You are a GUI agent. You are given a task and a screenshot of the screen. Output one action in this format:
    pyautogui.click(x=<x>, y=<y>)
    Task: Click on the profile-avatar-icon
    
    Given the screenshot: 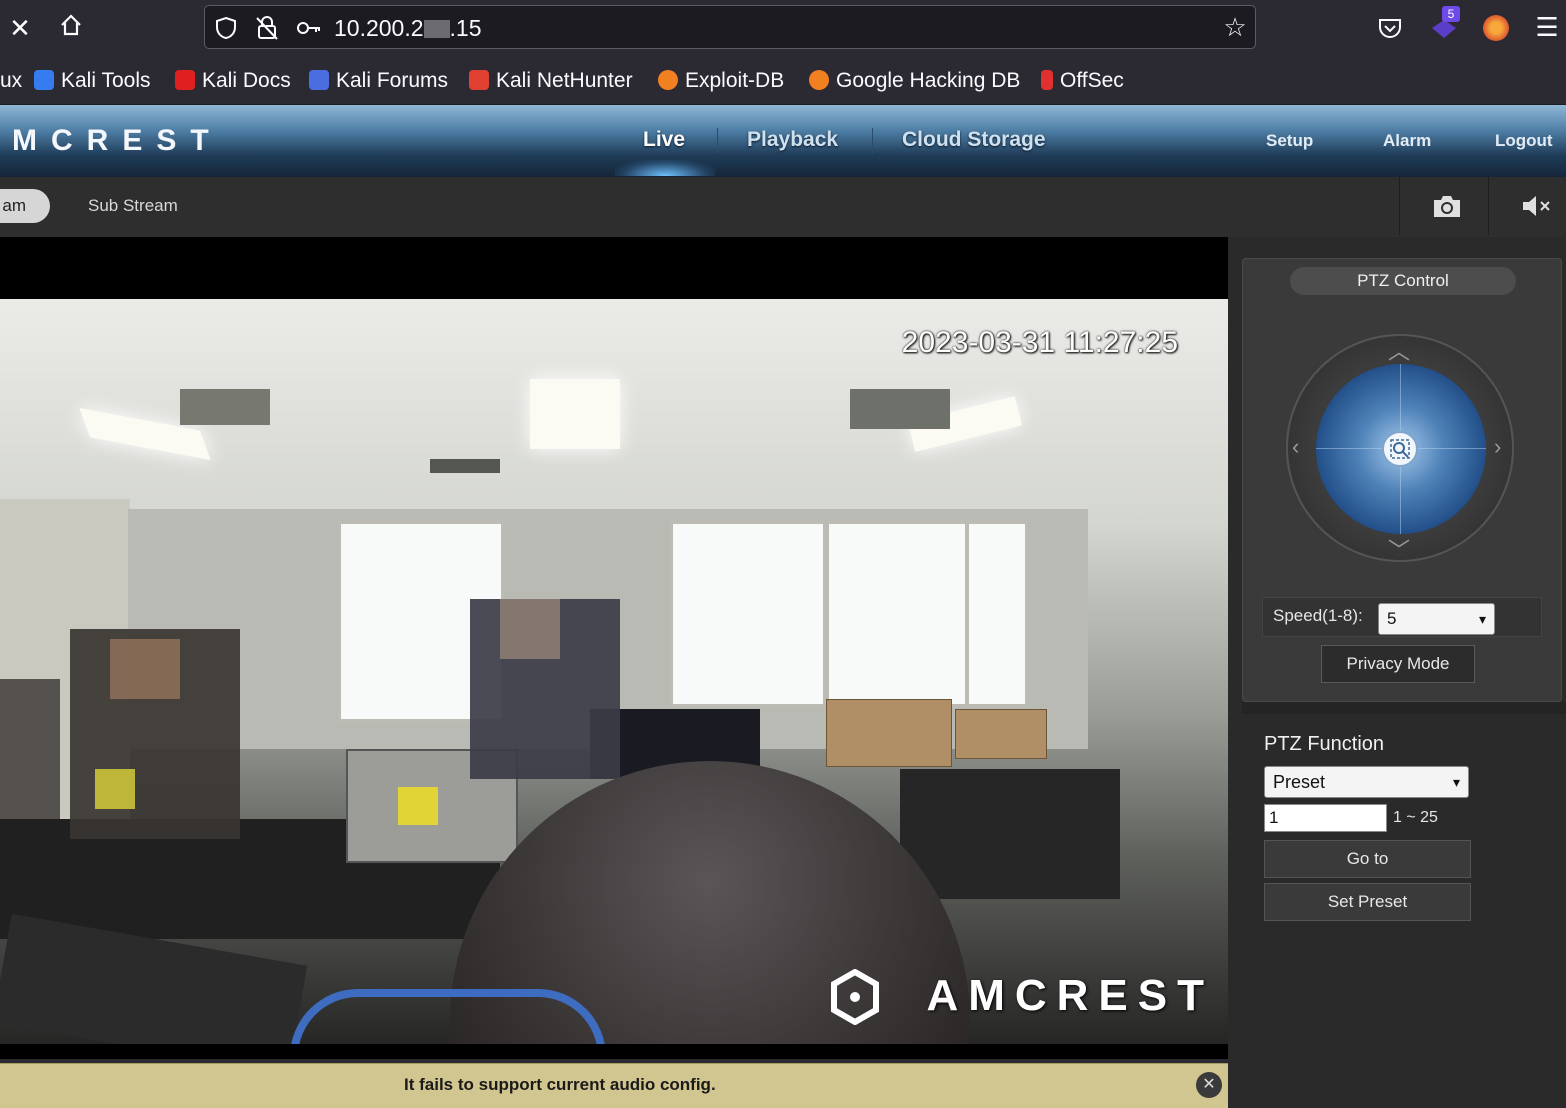 What is the action you would take?
    pyautogui.click(x=1496, y=28)
    